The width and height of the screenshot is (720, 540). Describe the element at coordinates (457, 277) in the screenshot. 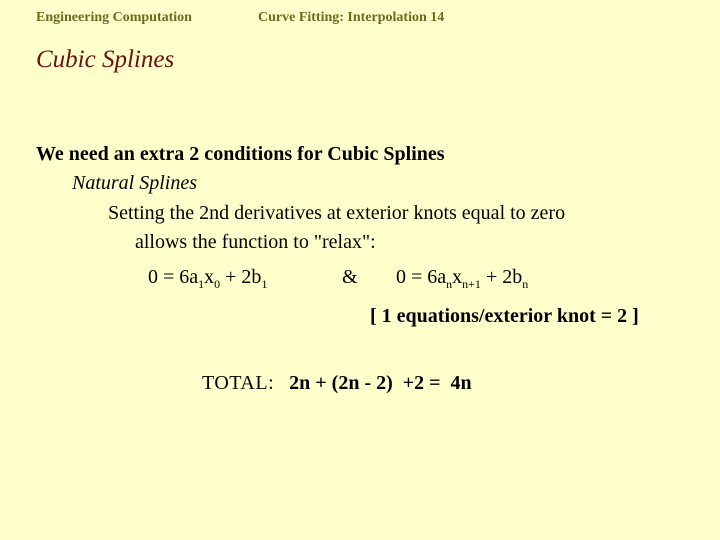

I see `equation-right-x: x` at that location.